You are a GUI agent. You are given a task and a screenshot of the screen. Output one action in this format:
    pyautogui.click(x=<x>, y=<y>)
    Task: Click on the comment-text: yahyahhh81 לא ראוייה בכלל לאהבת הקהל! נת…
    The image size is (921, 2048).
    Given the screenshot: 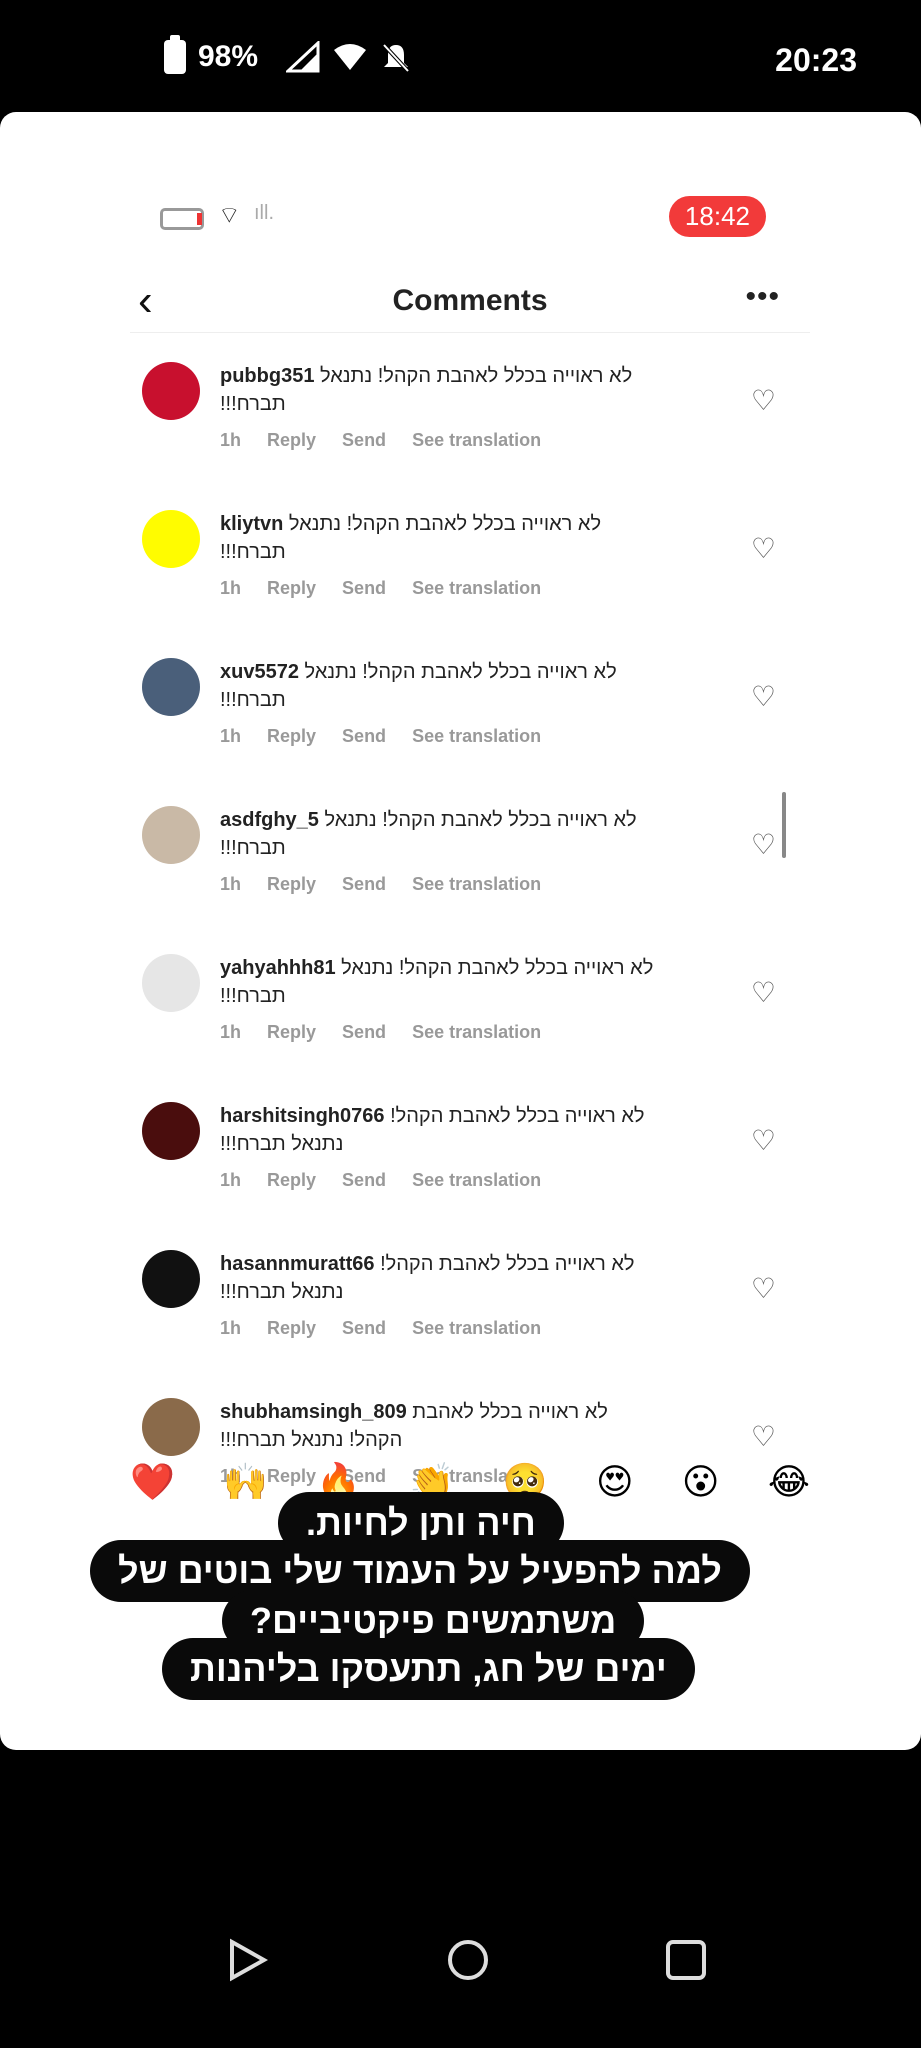 What is the action you would take?
    pyautogui.click(x=440, y=982)
    